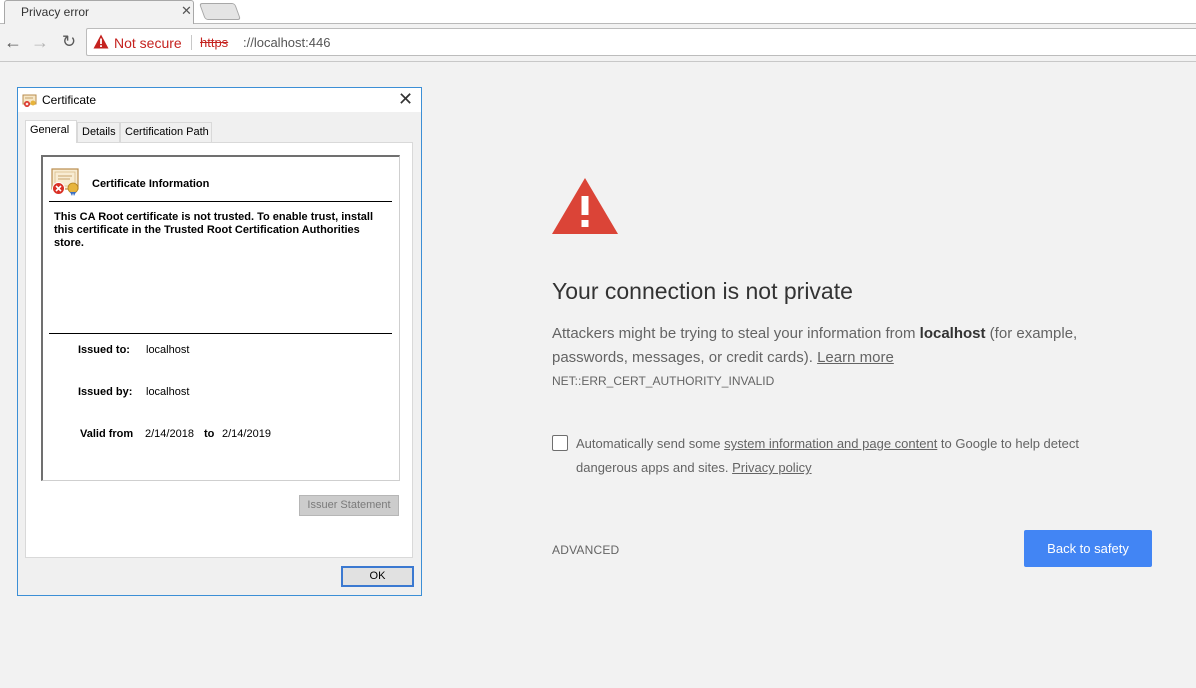  I want to click on valid-from-label: Valid from, so click(107, 434).